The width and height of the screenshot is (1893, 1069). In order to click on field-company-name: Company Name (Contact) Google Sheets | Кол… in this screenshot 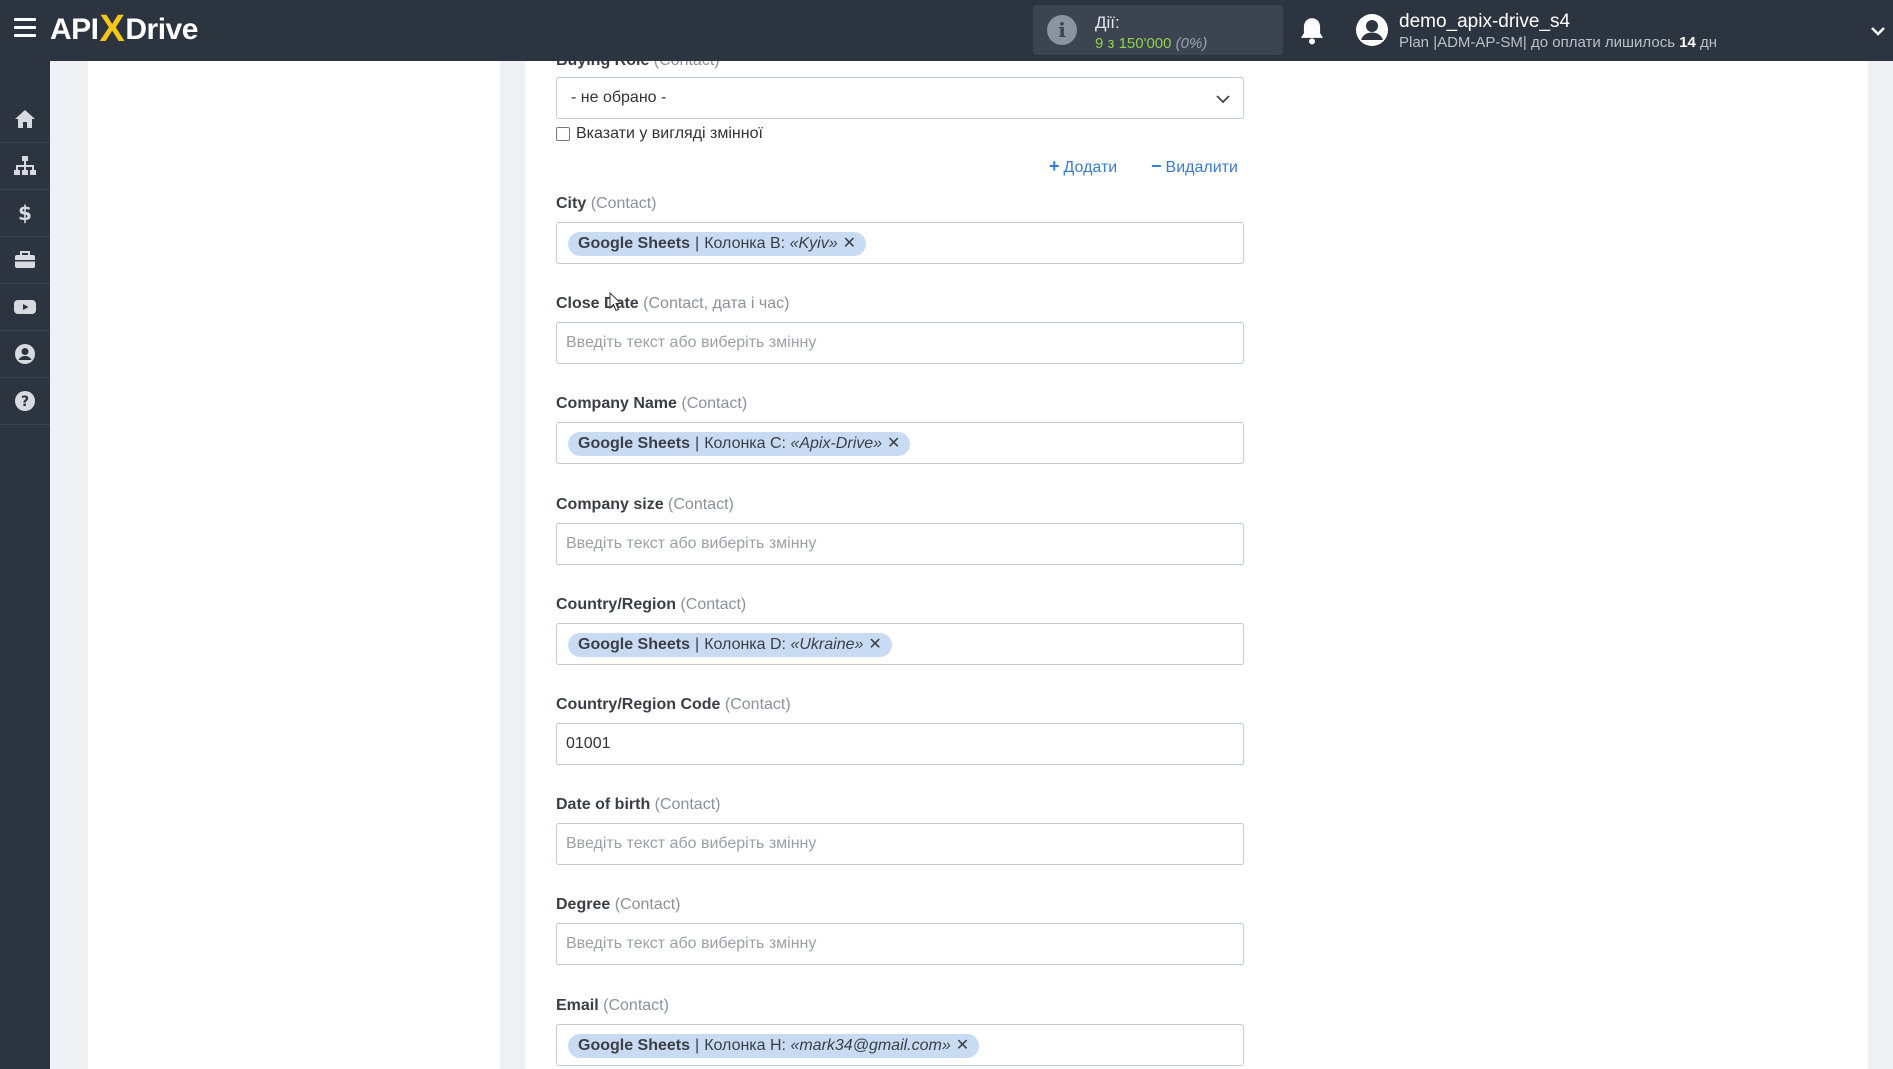, I will do `click(900, 429)`.